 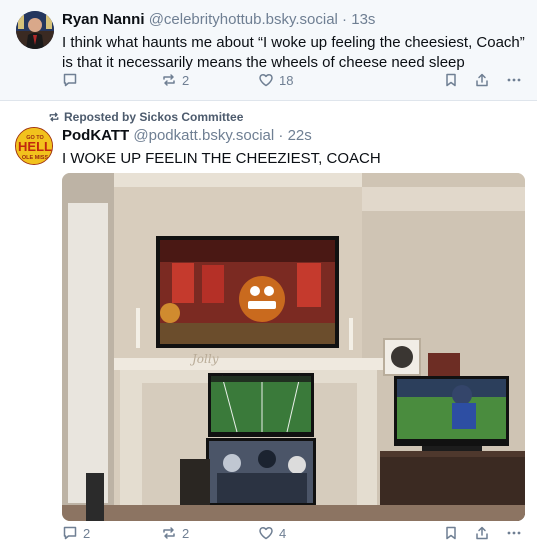 I want to click on author-name: PodKATT, so click(x=95, y=135).